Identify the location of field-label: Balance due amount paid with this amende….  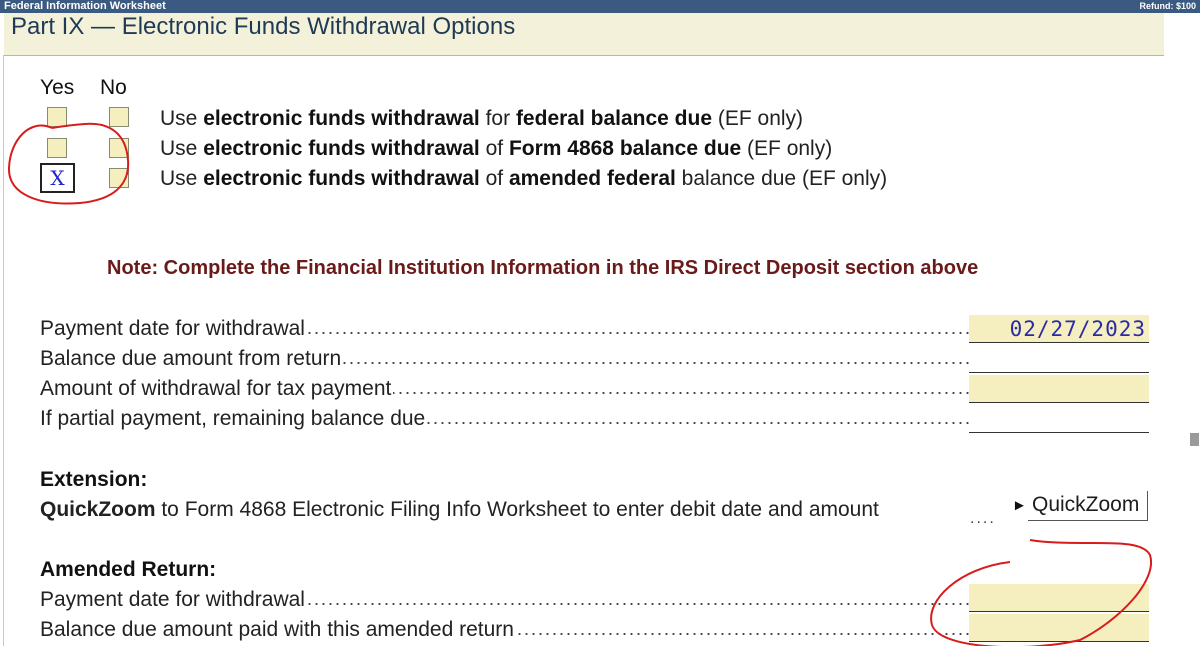
(278, 629).